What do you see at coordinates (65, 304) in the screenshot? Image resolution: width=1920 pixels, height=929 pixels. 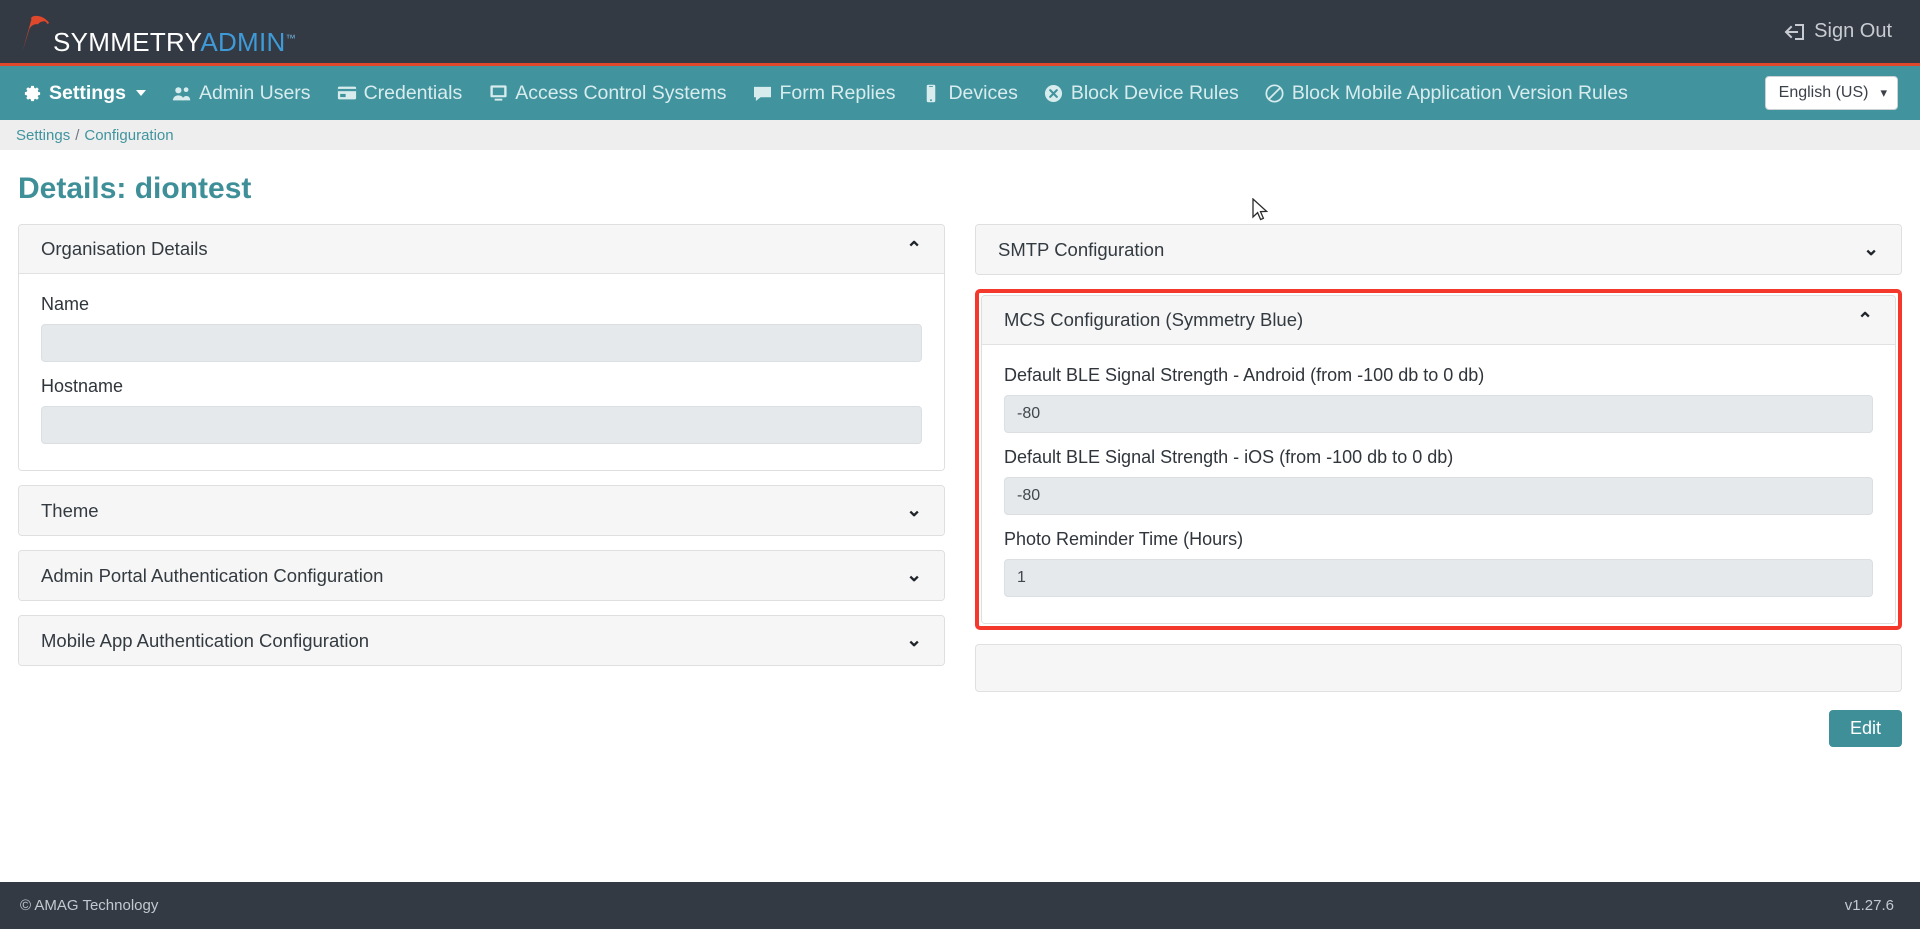 I see `field-label-name: Name` at bounding box center [65, 304].